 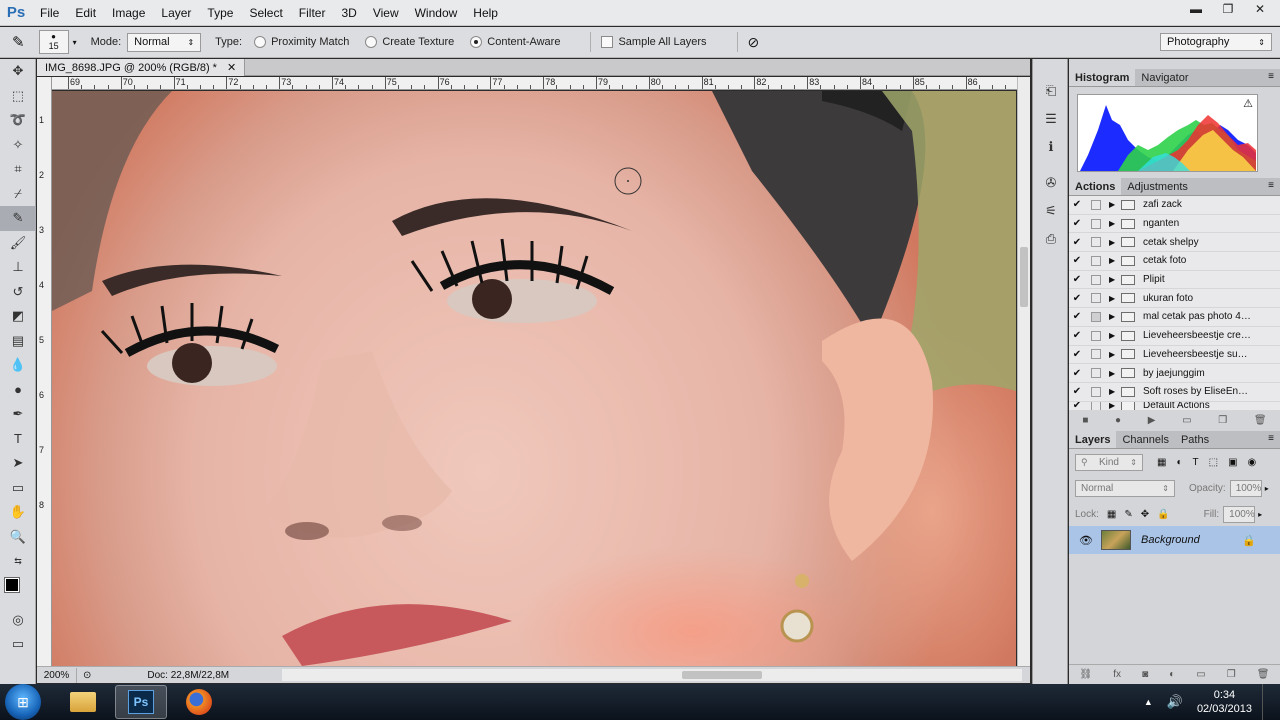 What do you see at coordinates (1222, 420) in the screenshot?
I see `new-action-icon: ❐` at bounding box center [1222, 420].